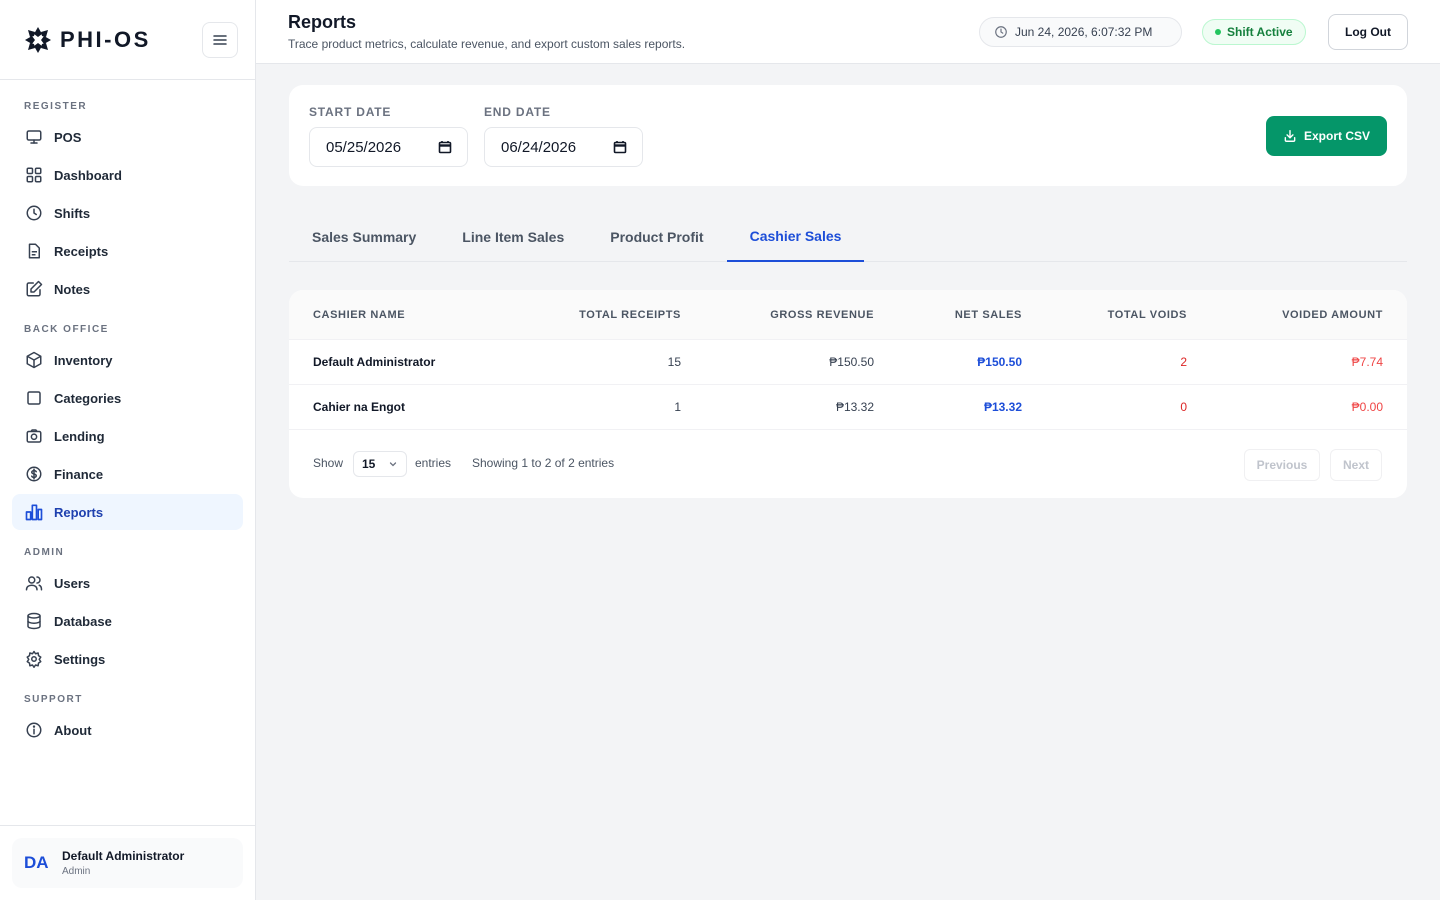  I want to click on nav-section-back-office: BACK OFFICE, so click(66, 329).